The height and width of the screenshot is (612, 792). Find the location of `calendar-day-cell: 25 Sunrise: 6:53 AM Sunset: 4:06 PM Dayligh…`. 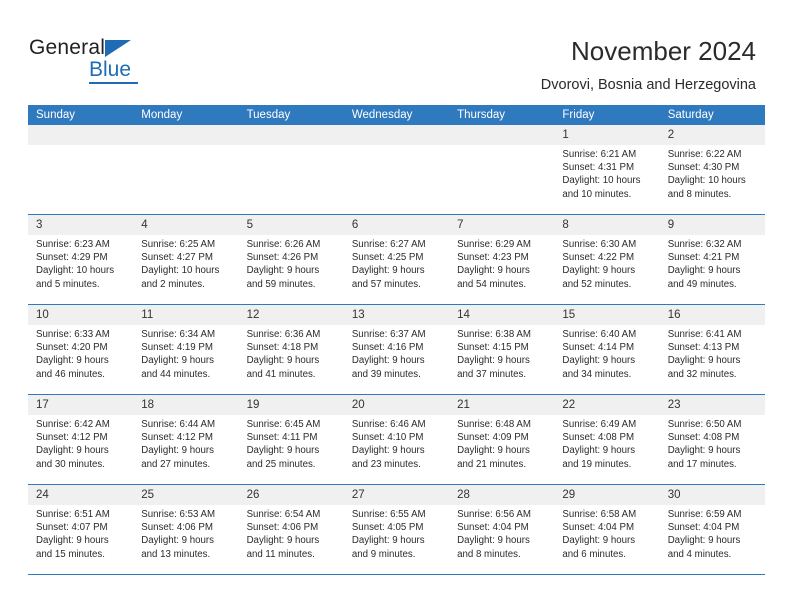

calendar-day-cell: 25 Sunrise: 6:53 AM Sunset: 4:06 PM Dayligh… is located at coordinates (186, 529).